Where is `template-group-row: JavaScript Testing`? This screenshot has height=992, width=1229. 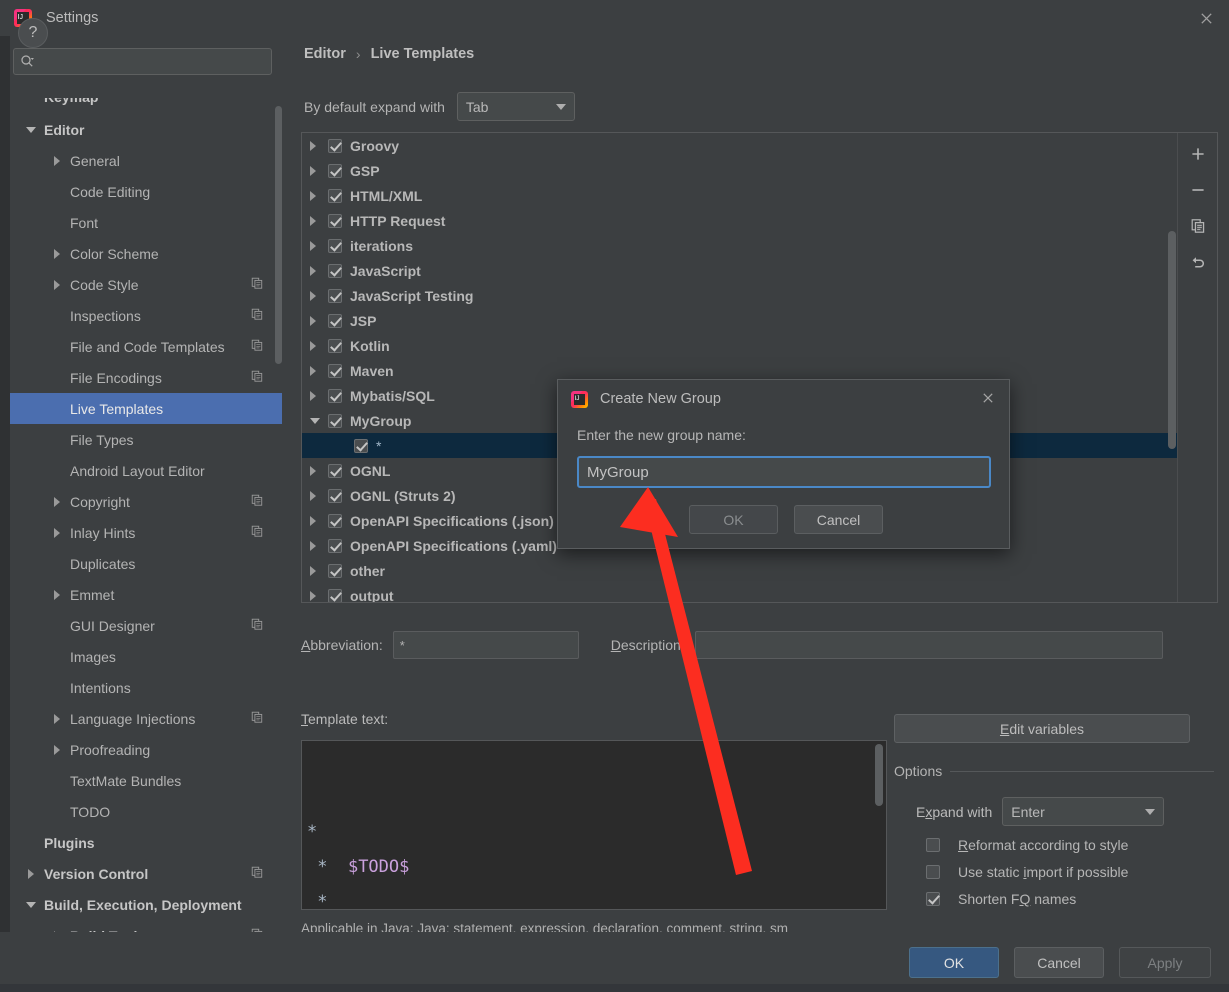 template-group-row: JavaScript Testing is located at coordinates (740, 295).